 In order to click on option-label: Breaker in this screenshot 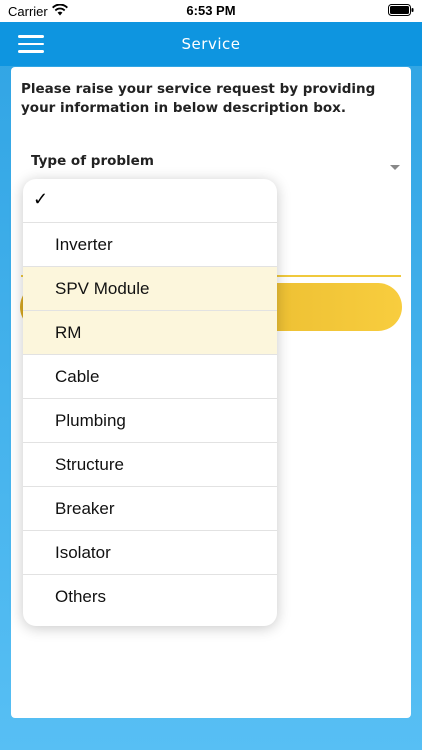, I will do `click(85, 508)`.